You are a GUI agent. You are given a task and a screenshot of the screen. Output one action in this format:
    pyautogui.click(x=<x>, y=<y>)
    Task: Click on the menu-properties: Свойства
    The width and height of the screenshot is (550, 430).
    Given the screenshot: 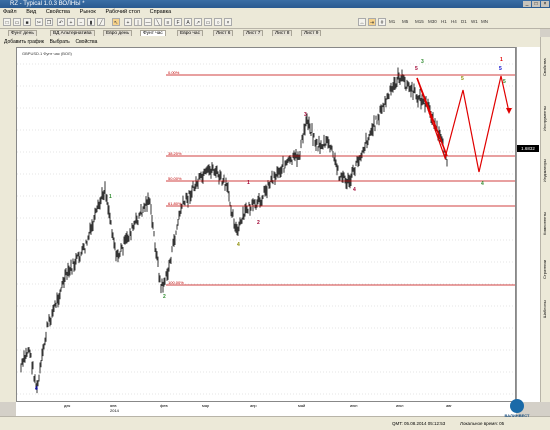 What is the action you would take?
    pyautogui.click(x=58, y=12)
    